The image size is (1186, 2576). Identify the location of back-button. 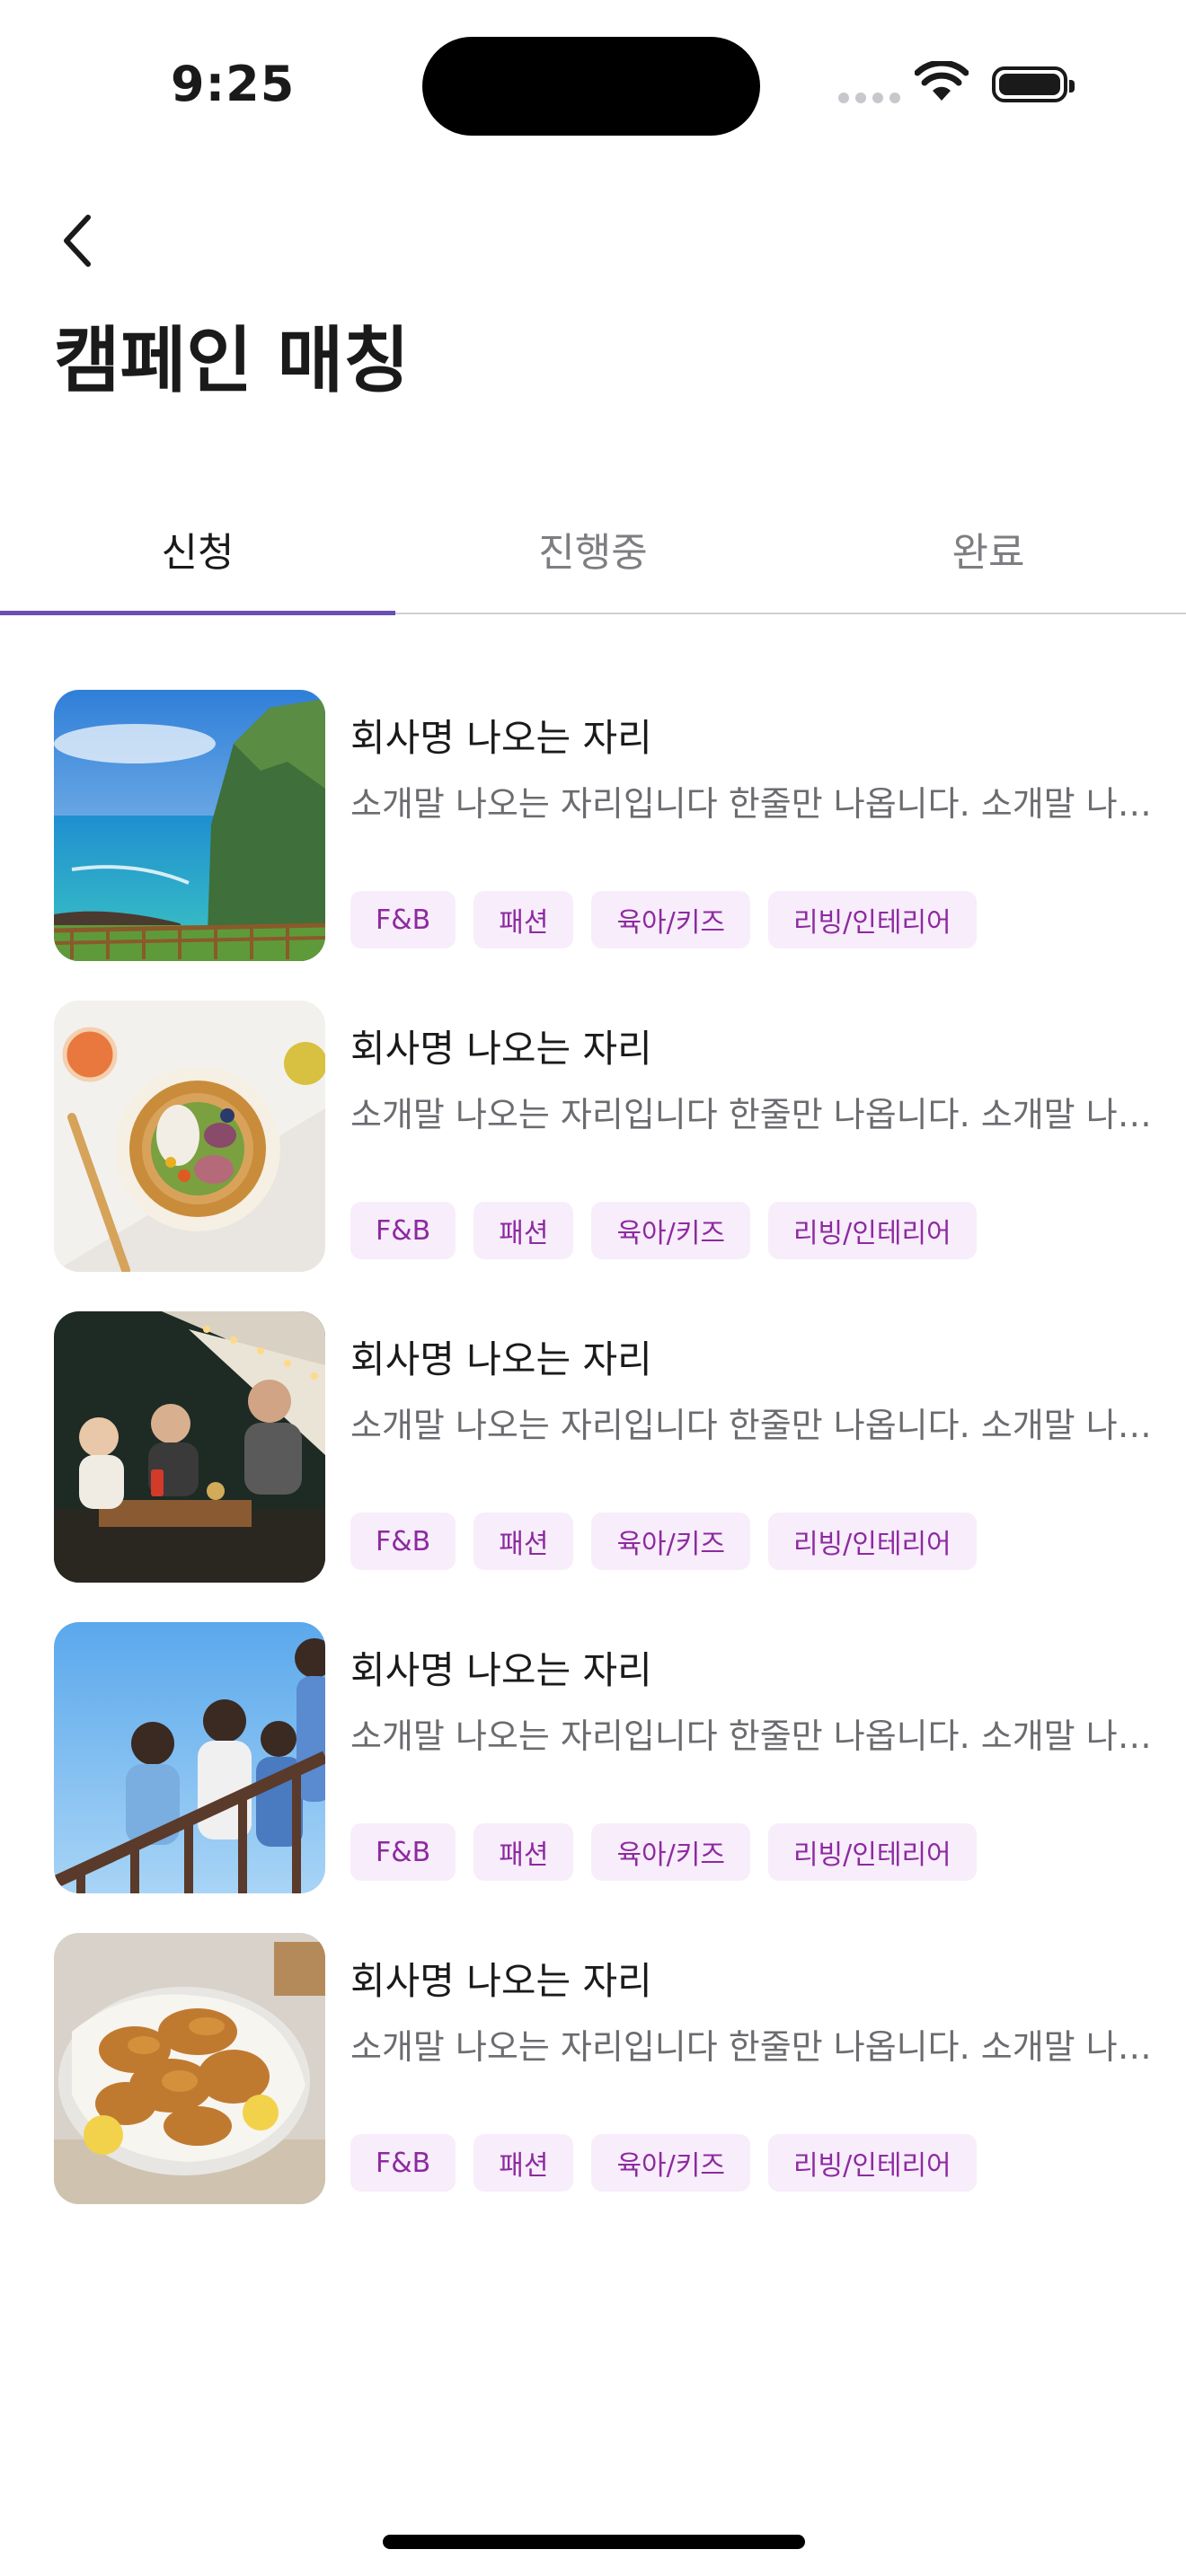
(77, 240).